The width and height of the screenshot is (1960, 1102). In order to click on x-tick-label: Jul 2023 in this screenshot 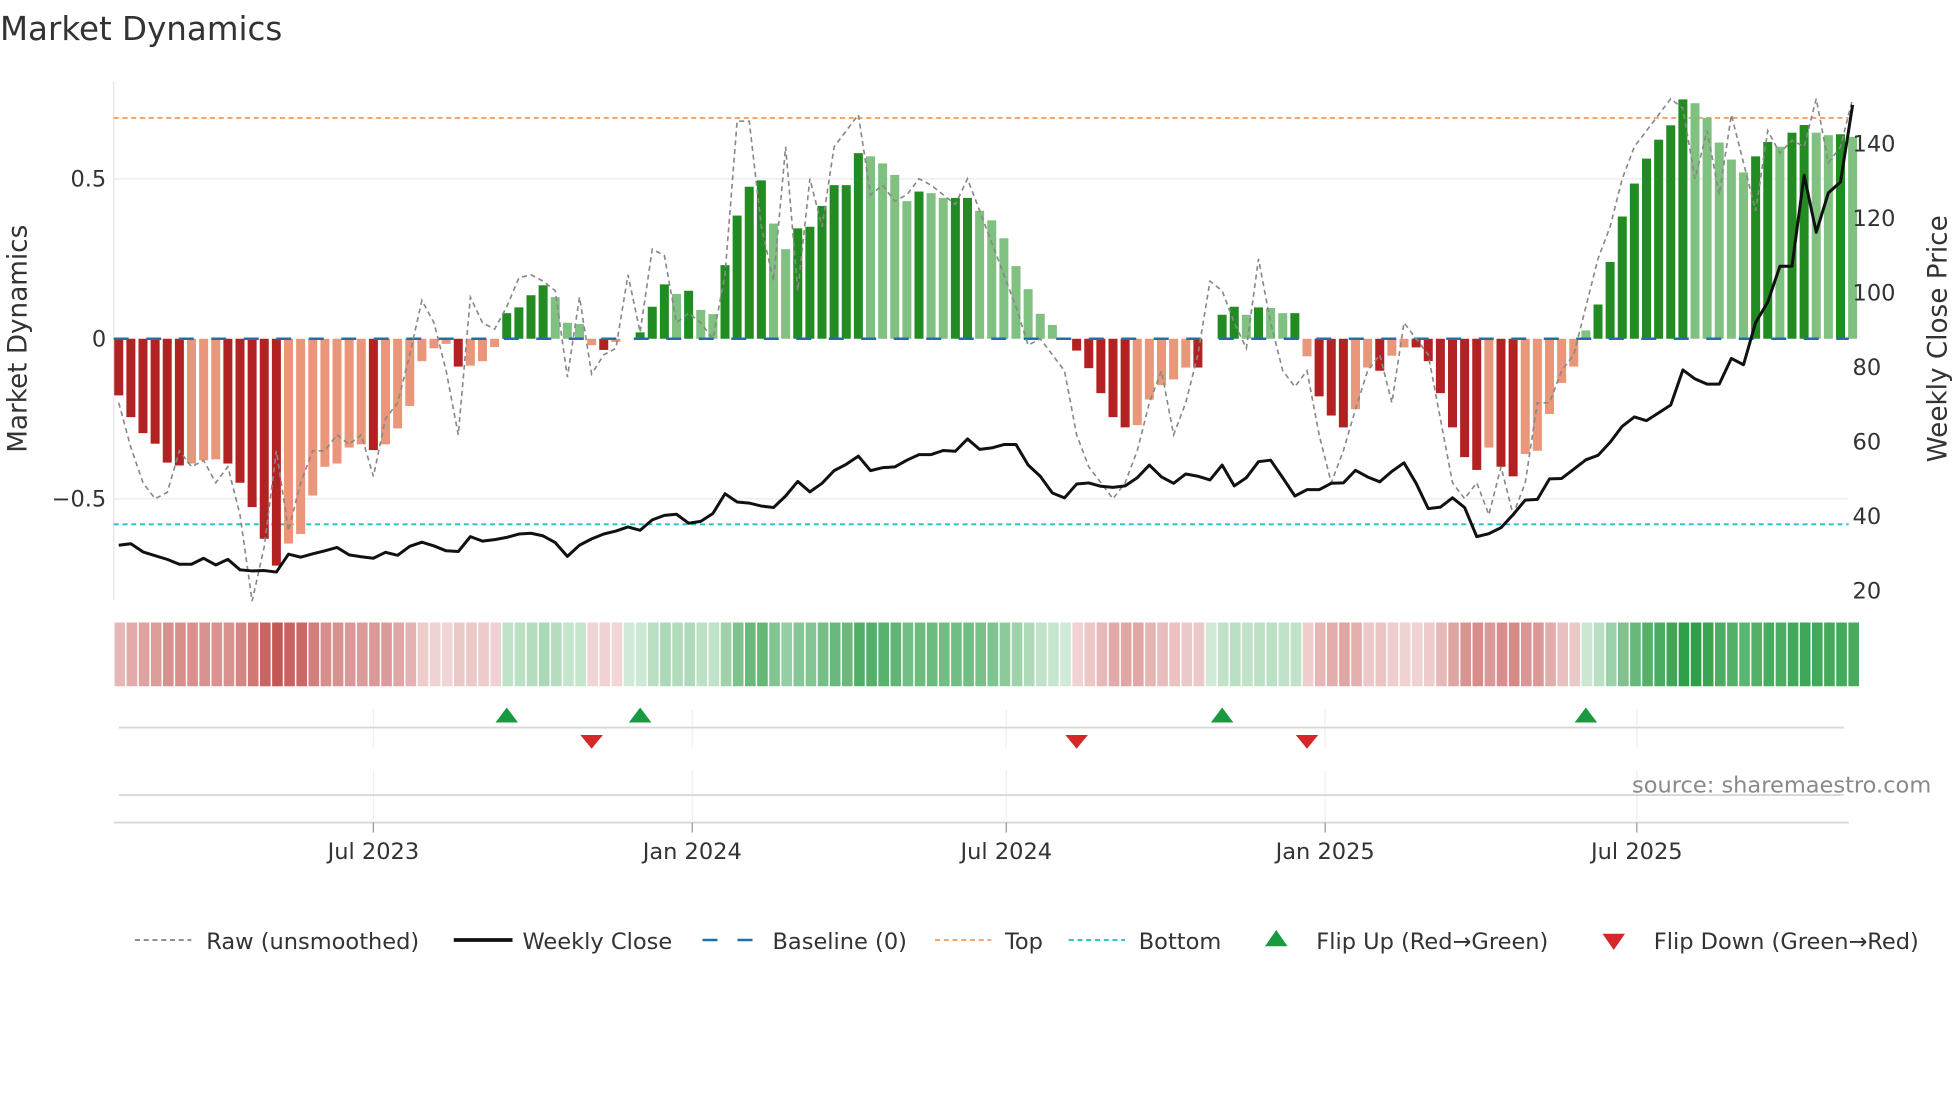, I will do `click(373, 852)`.